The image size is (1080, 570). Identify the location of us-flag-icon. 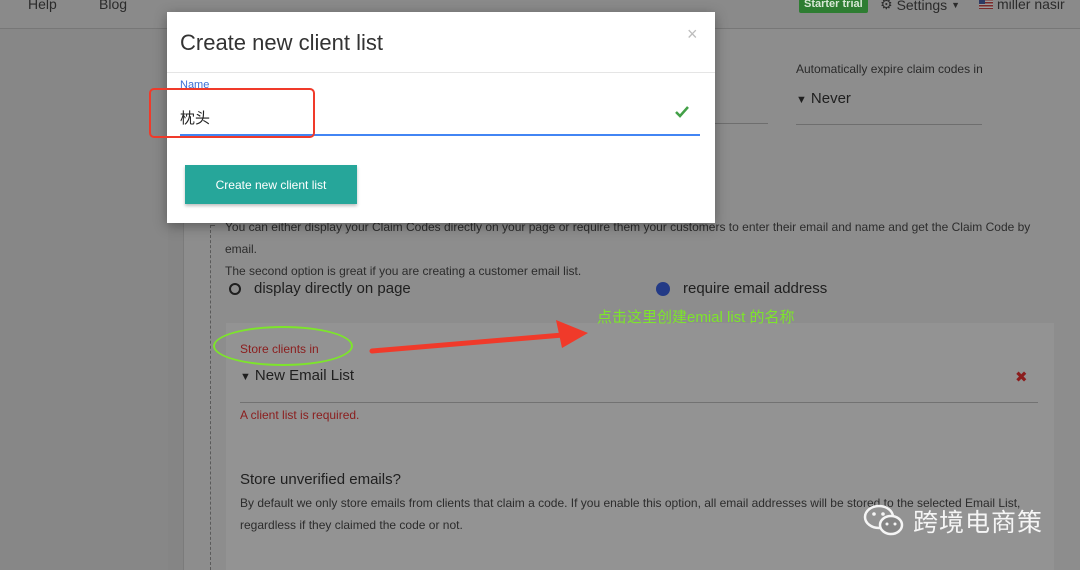
(986, 4).